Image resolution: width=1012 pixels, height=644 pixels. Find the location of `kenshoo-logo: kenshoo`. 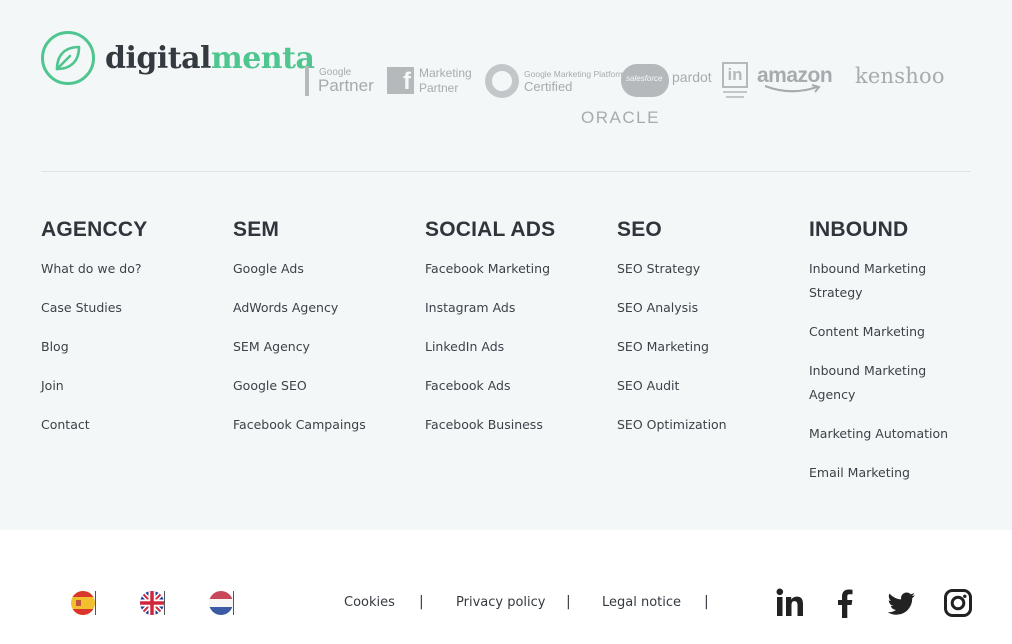

kenshoo-logo: kenshoo is located at coordinates (900, 76).